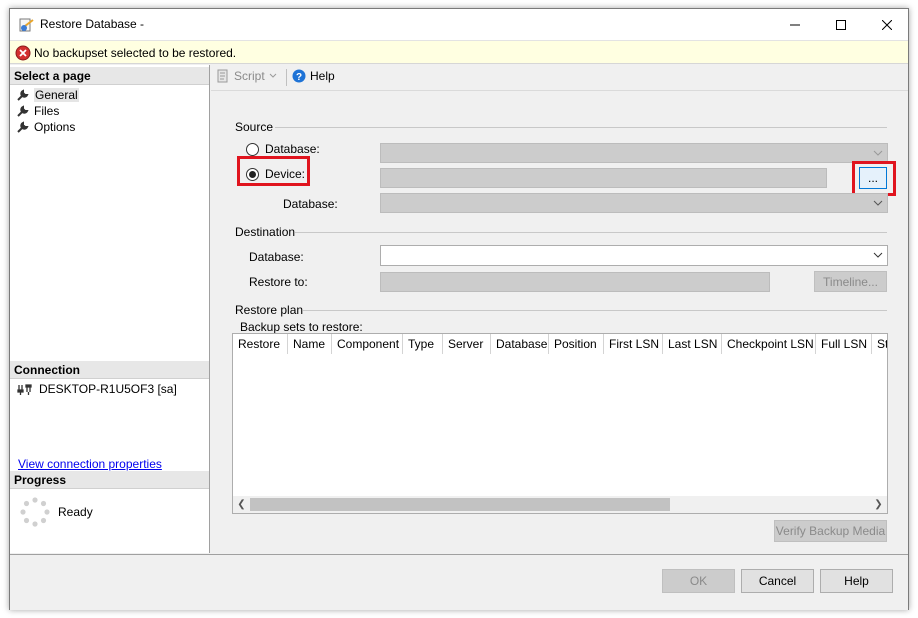 This screenshot has height=618, width=918. I want to click on restore-to-field, so click(575, 282).